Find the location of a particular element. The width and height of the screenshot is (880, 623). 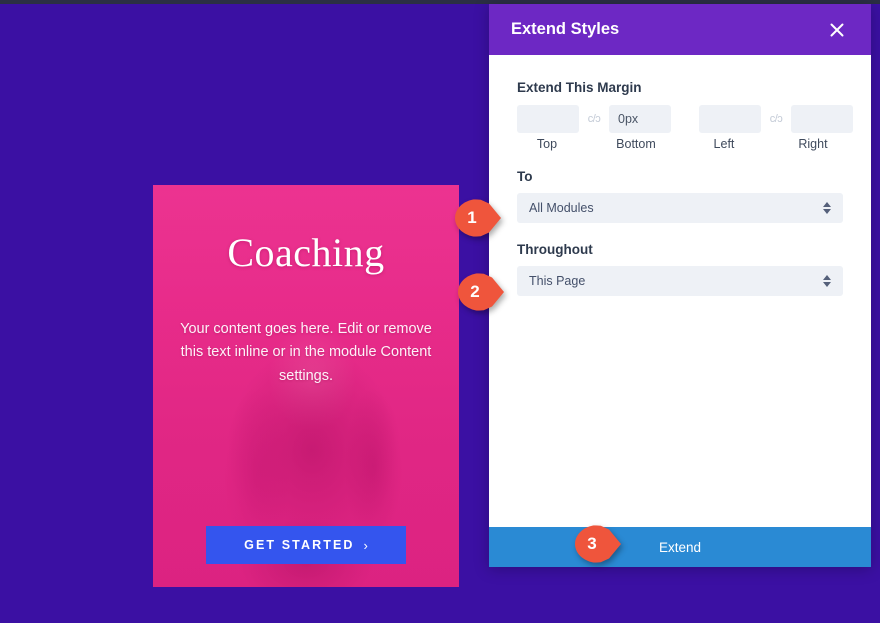

callout-badge-3: 3 is located at coordinates (598, 544).